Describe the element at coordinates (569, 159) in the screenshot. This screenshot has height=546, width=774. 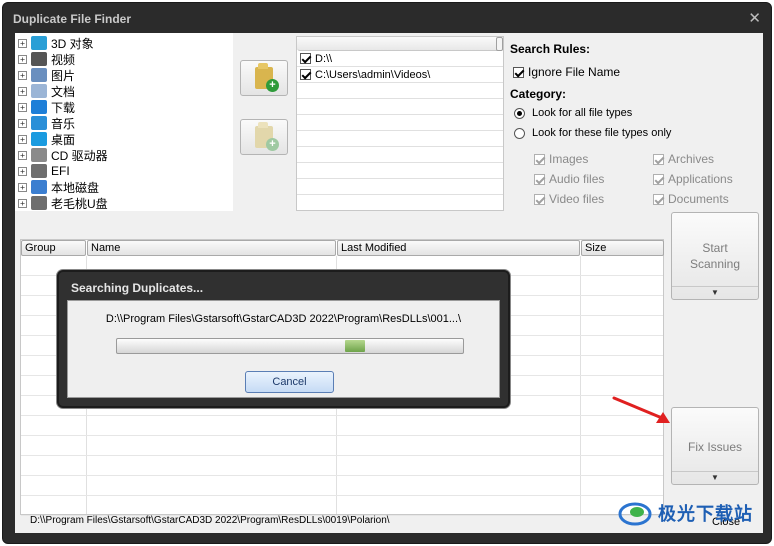
I see `type-images-label: Images` at that location.